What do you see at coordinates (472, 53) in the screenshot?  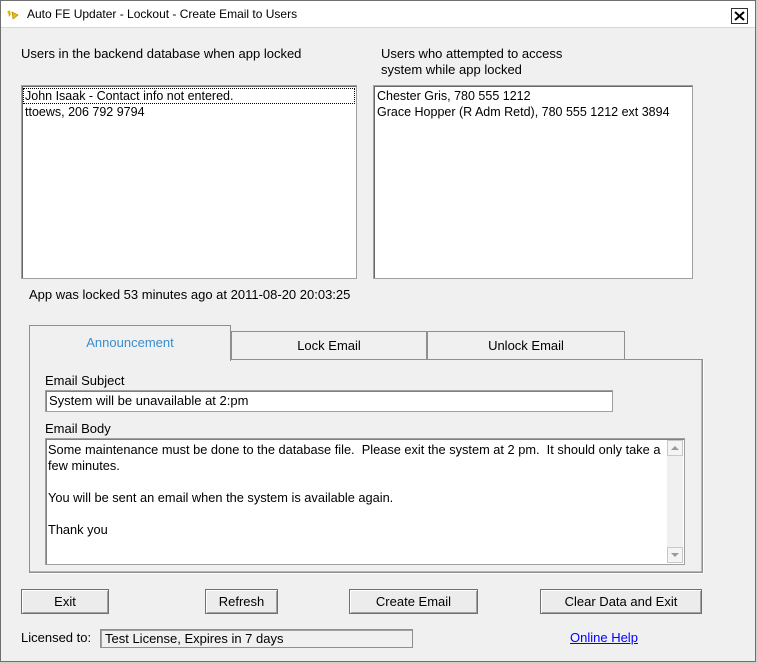 I see `attempted-users-label-line1: Users who attempted to access` at bounding box center [472, 53].